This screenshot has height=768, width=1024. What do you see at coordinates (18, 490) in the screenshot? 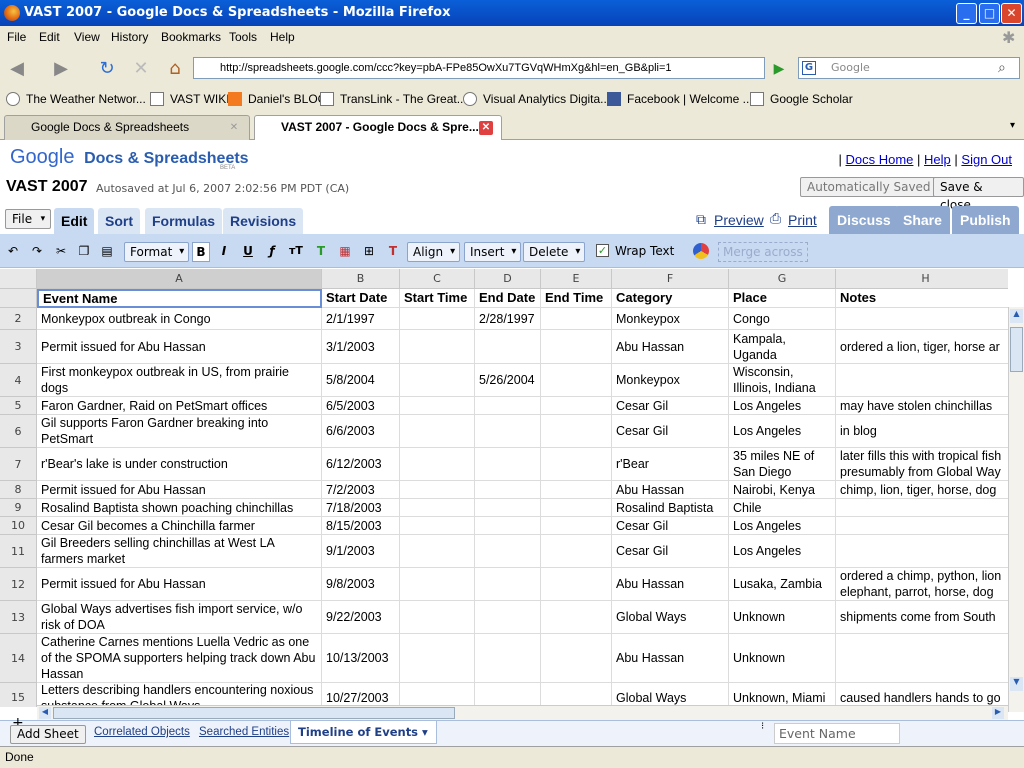
I see `row-header: 8` at bounding box center [18, 490].